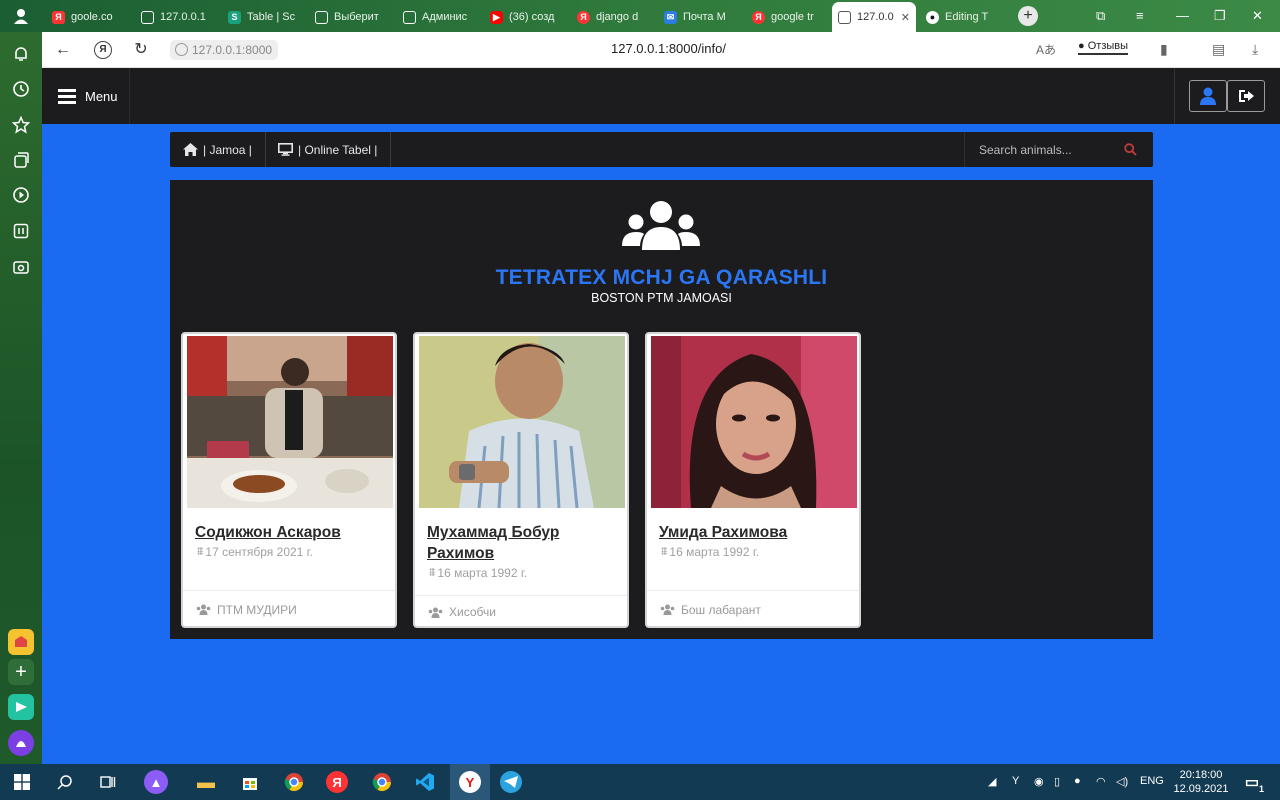 This screenshot has height=800, width=1280. I want to click on vscode-icon, so click(425, 782).